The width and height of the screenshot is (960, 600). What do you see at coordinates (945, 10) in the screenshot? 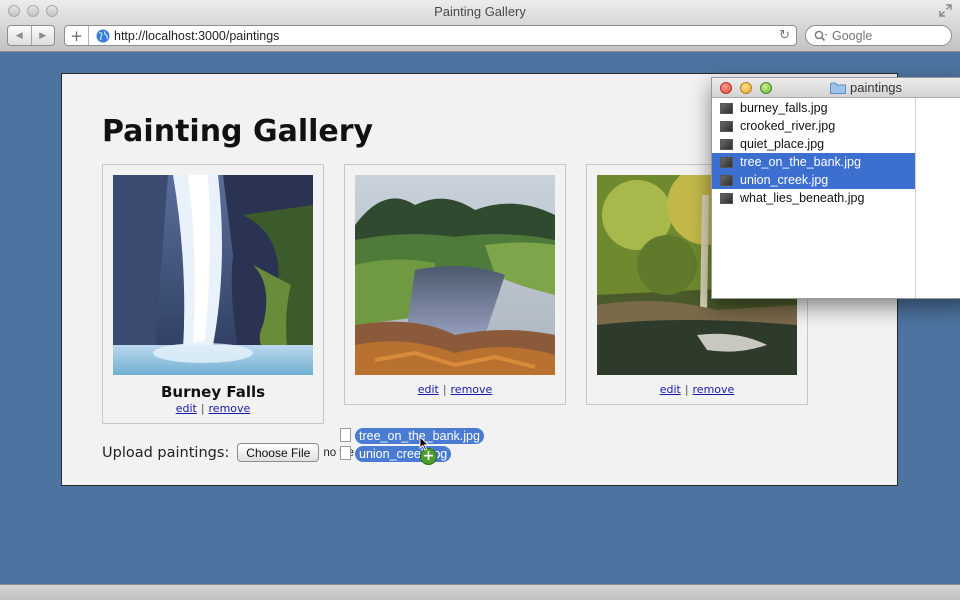
I see `fullscreen-icon` at bounding box center [945, 10].